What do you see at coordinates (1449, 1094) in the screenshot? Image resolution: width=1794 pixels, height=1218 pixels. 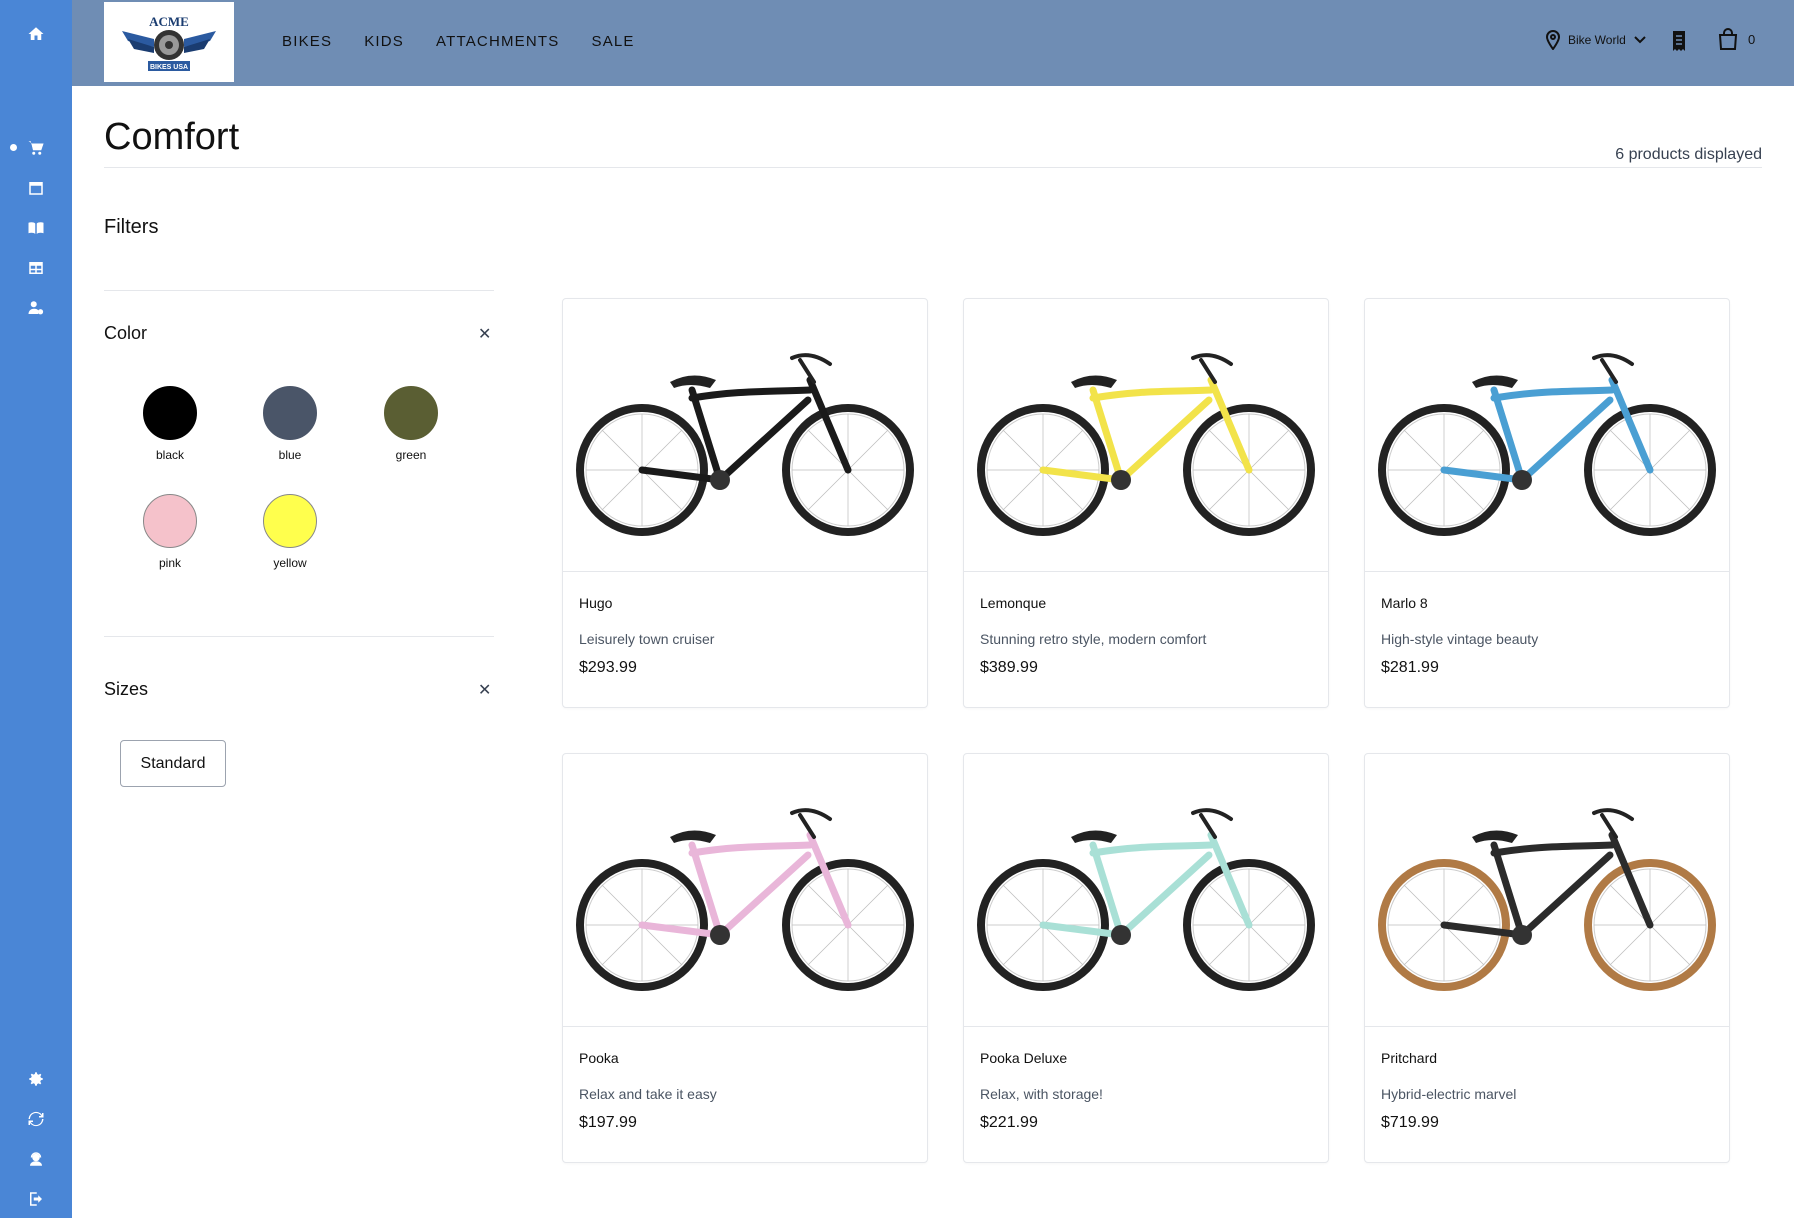 I see `product-description: Hybrid-electric marvel` at bounding box center [1449, 1094].